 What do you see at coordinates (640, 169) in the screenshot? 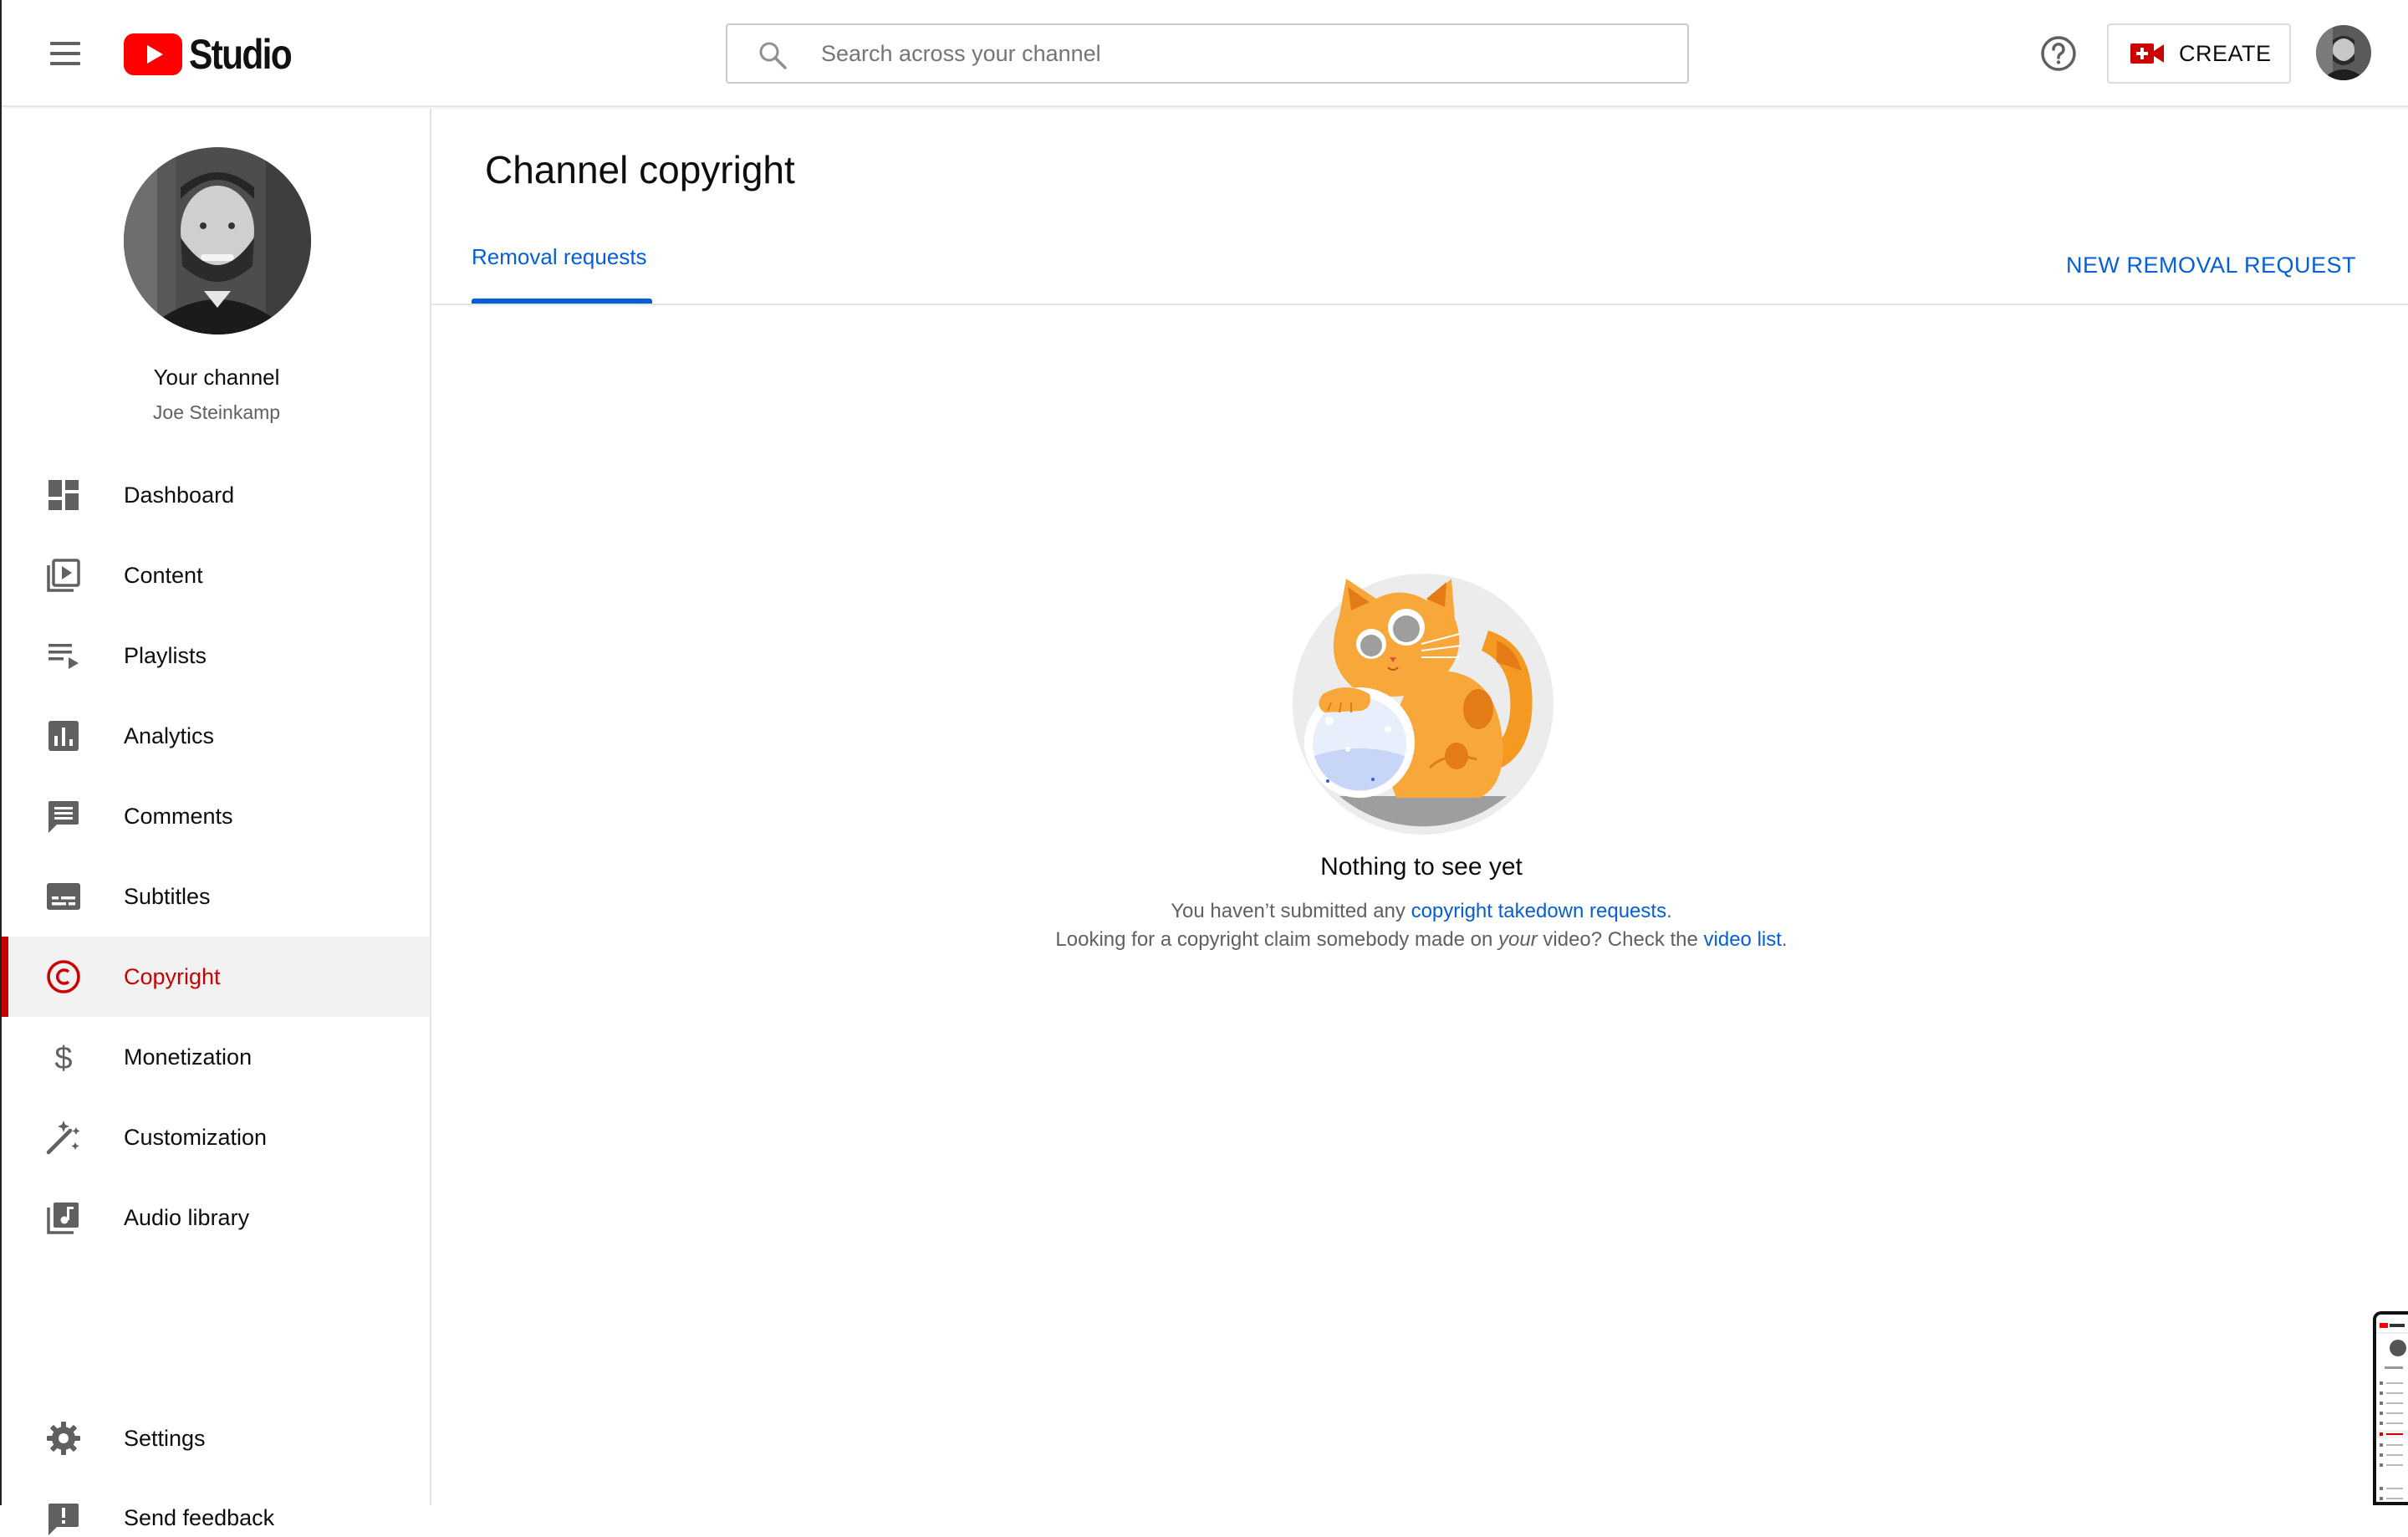
I see `page-title: Channel copyright` at bounding box center [640, 169].